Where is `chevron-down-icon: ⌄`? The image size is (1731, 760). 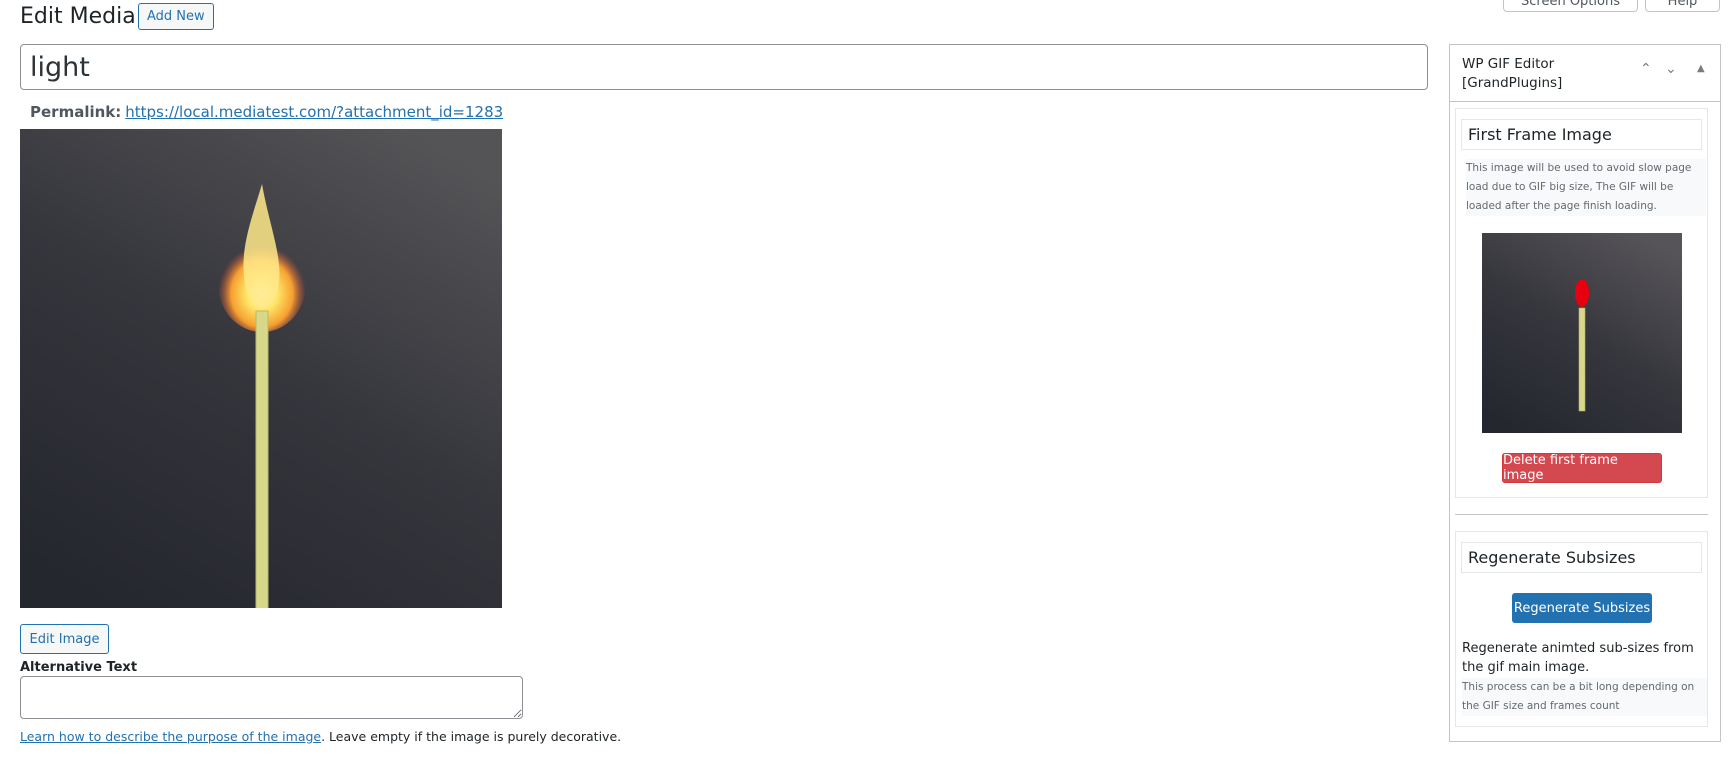
chevron-down-icon: ⌄ is located at coordinates (1671, 69).